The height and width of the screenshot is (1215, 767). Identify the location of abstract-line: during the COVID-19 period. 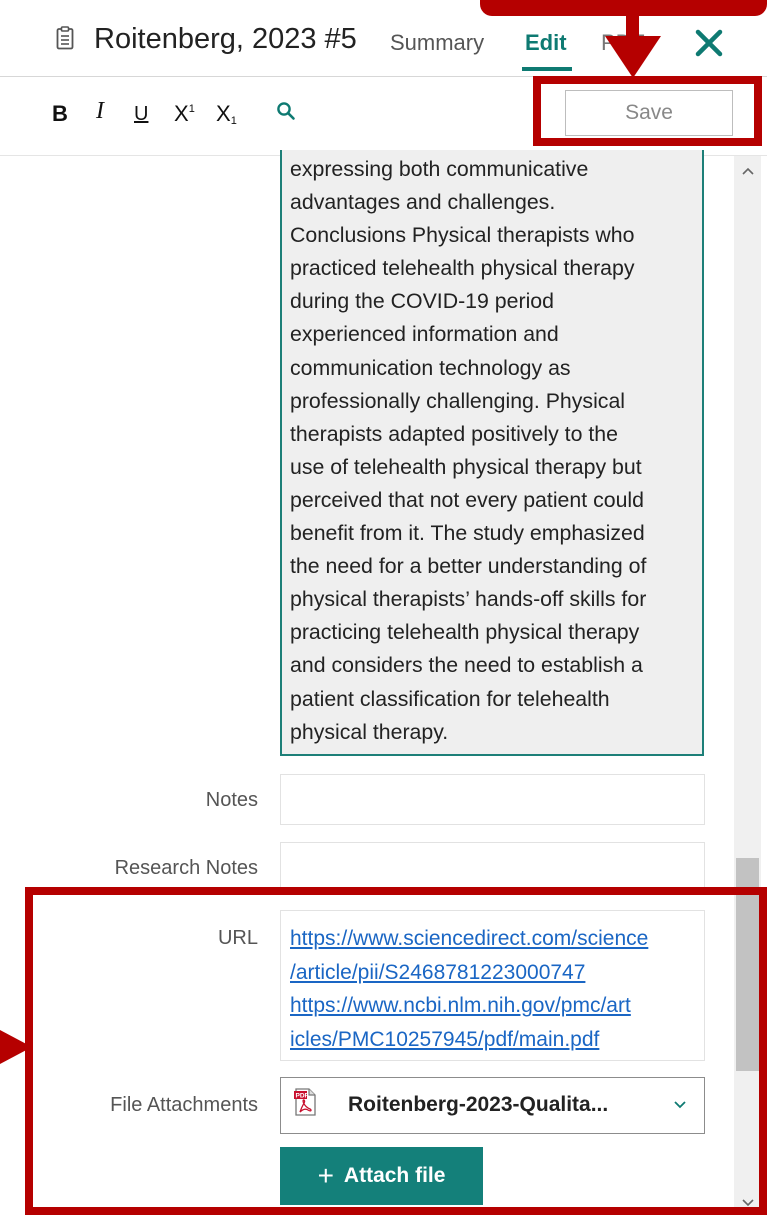
(422, 301).